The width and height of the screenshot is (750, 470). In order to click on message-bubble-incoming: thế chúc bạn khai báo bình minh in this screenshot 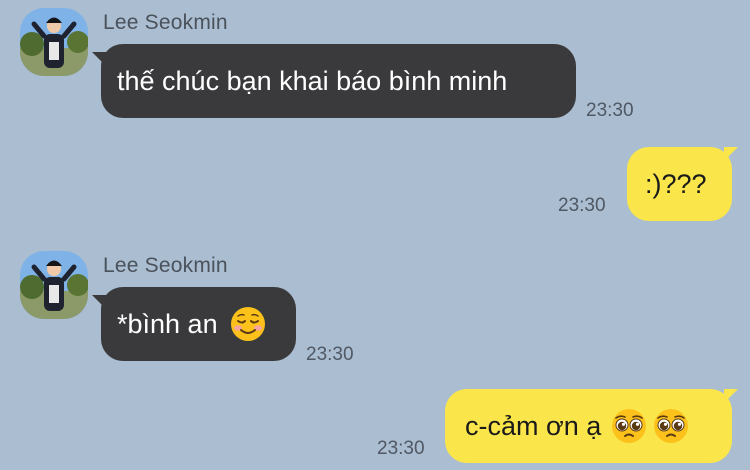, I will do `click(338, 81)`.